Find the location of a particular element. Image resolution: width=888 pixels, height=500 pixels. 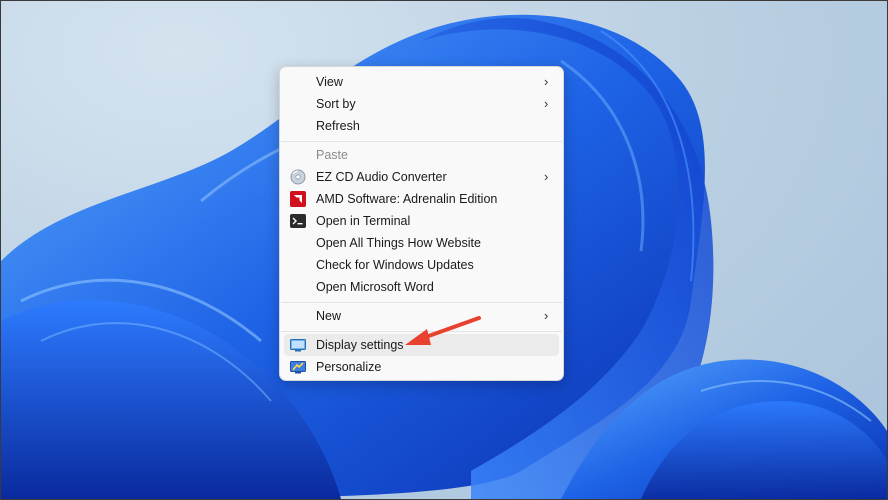

menu-item-open-microsoft-word: Open Microsoft Word is located at coordinates (421, 287).